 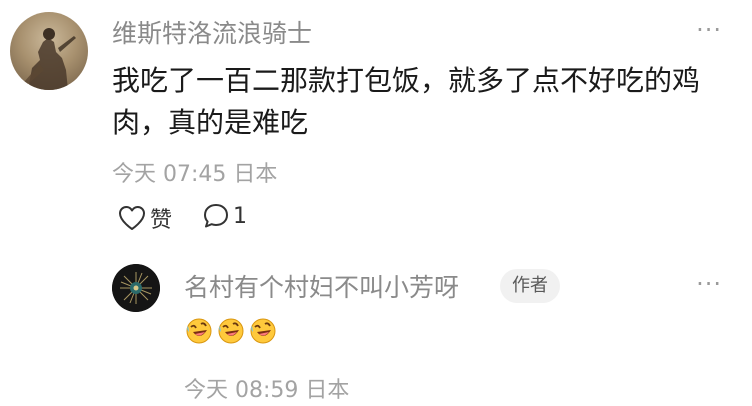 I want to click on like-button: 赞, so click(x=145, y=218).